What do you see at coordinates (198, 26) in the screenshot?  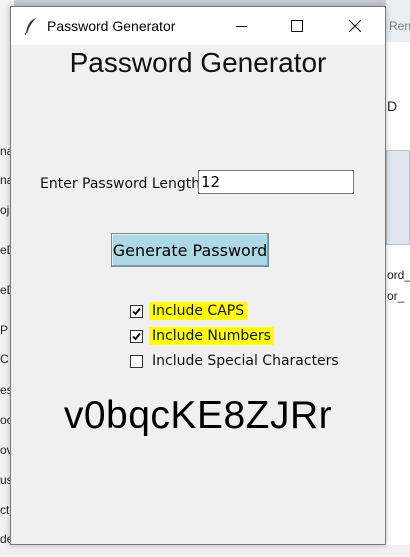 I see `title-bar: Password Generator` at bounding box center [198, 26].